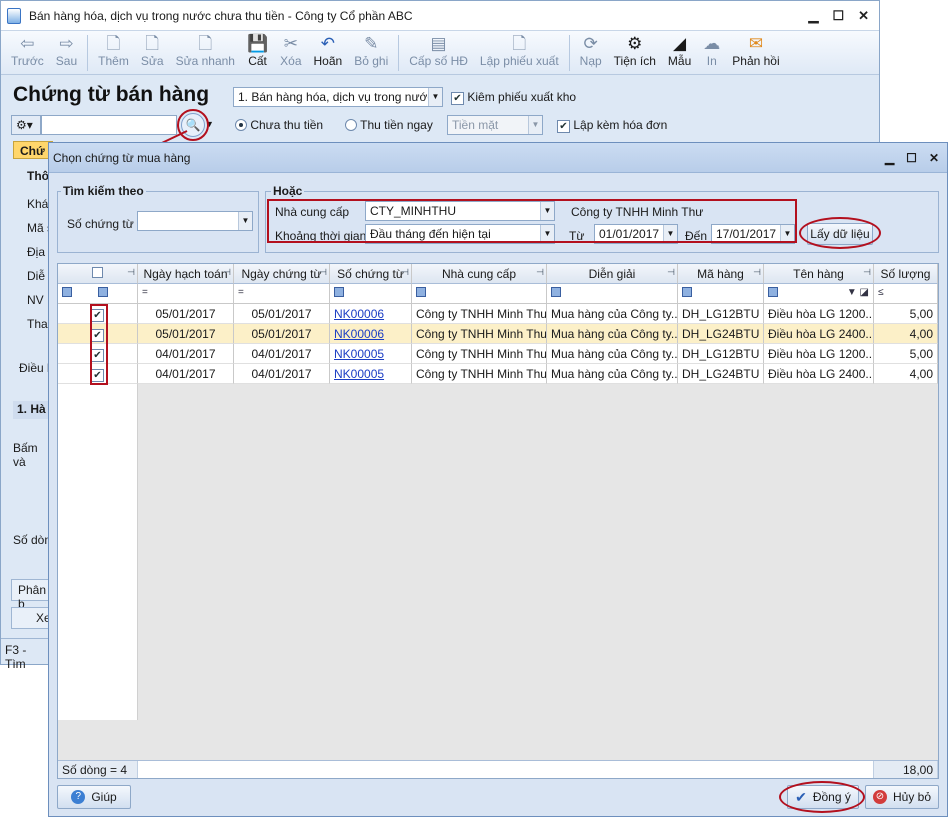 The width and height of the screenshot is (948, 817). Describe the element at coordinates (27, 49) in the screenshot. I see `toolbar-arrow-left-button: ⇦ Trước` at that location.